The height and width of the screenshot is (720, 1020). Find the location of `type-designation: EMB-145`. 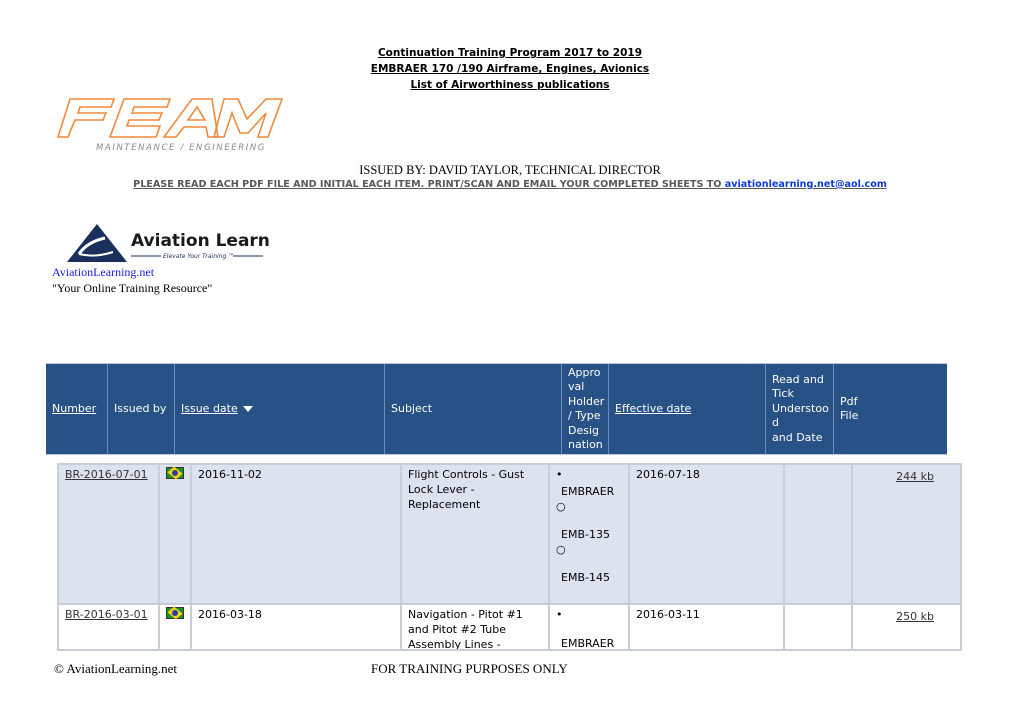

type-designation: EMB-145 is located at coordinates (585, 577).